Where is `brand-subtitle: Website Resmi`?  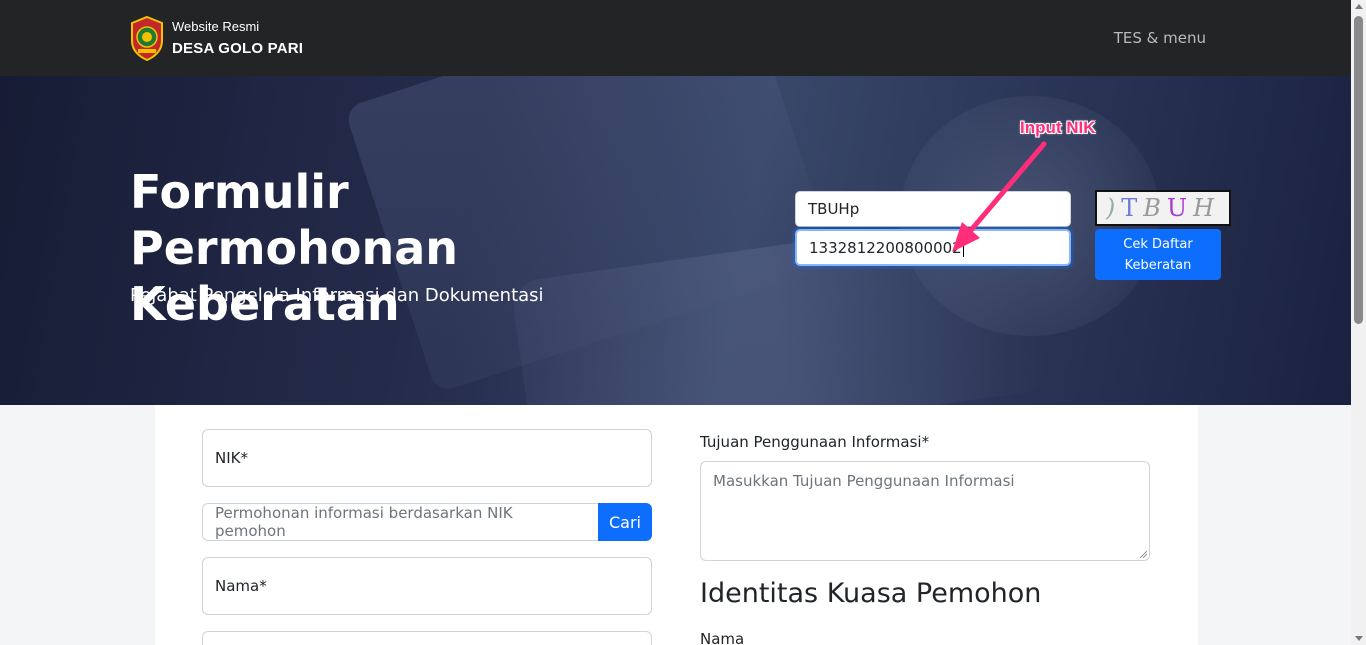
brand-subtitle: Website Resmi is located at coordinates (216, 26).